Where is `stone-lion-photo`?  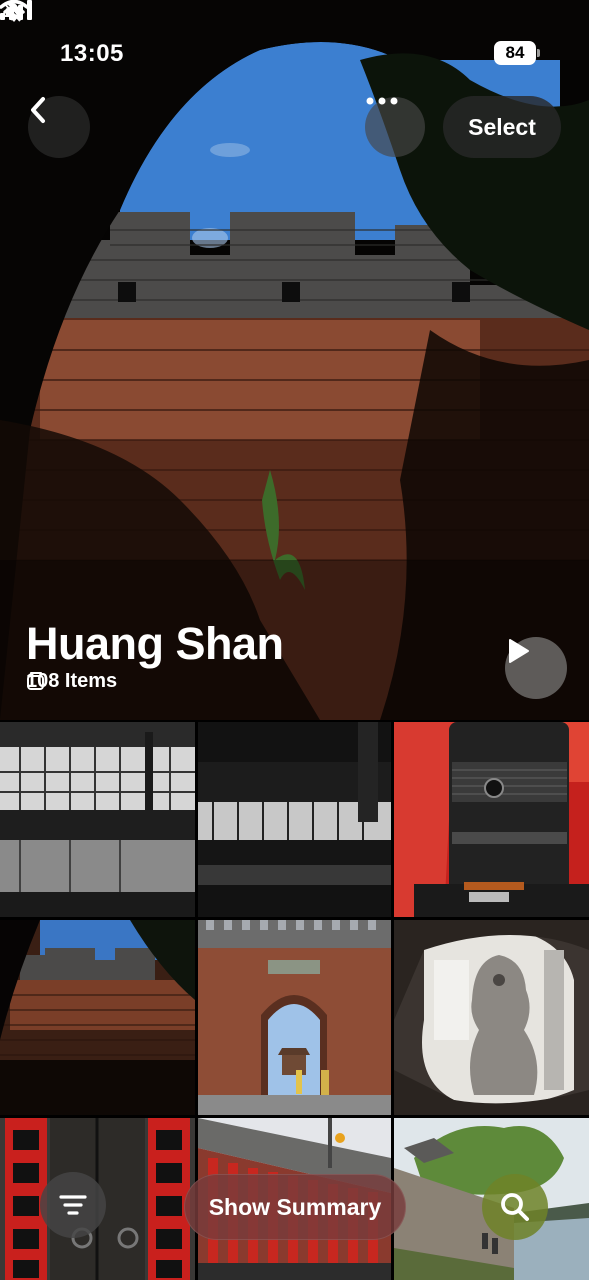
stone-lion-photo is located at coordinates (491, 1017).